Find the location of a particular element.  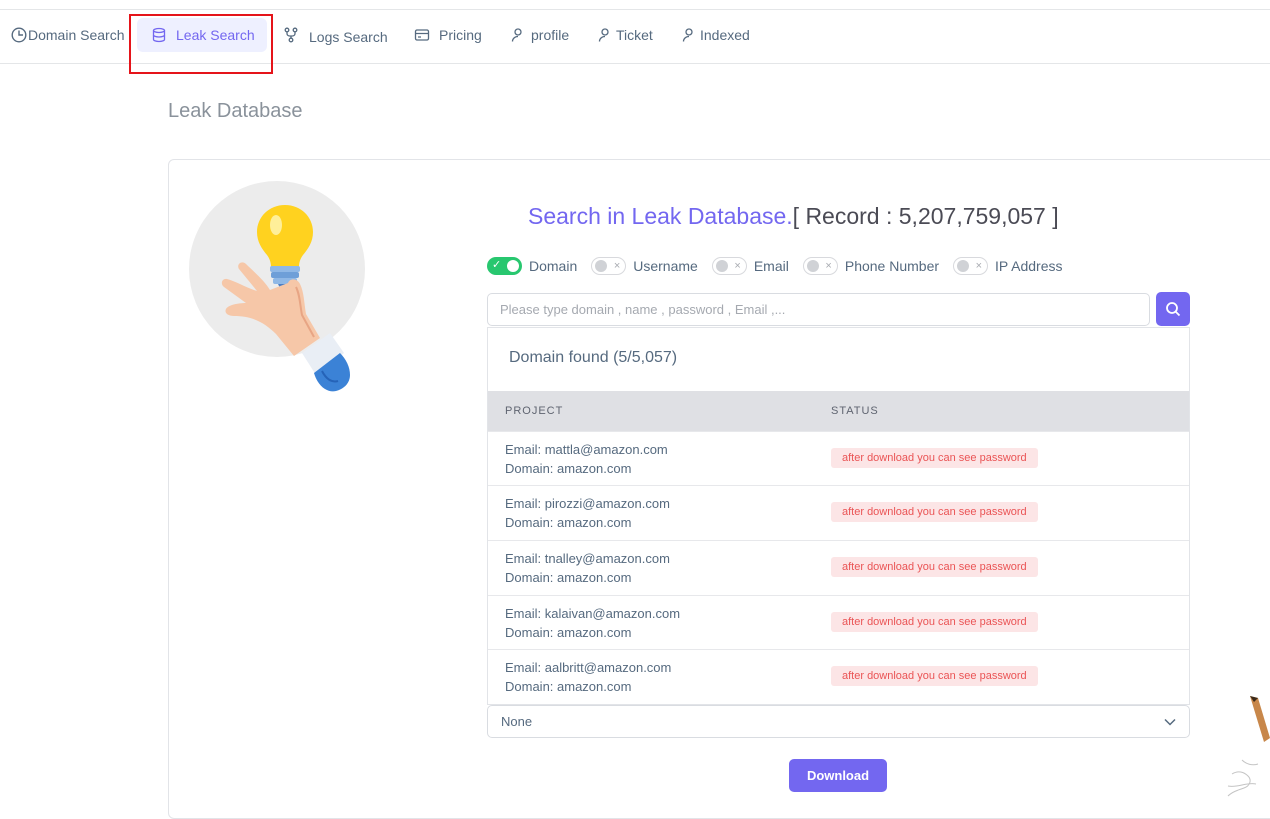

search-input is located at coordinates (818, 309).